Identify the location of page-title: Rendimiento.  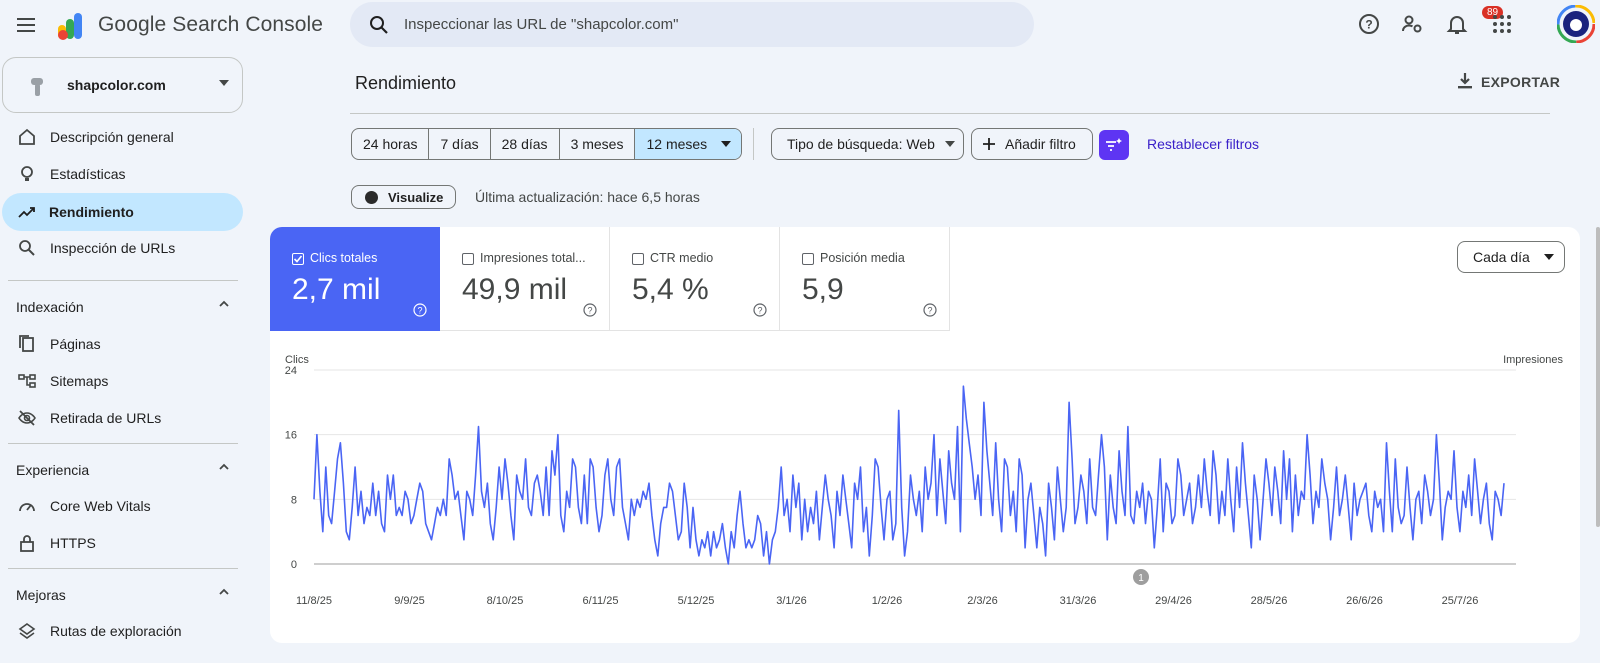
(406, 83).